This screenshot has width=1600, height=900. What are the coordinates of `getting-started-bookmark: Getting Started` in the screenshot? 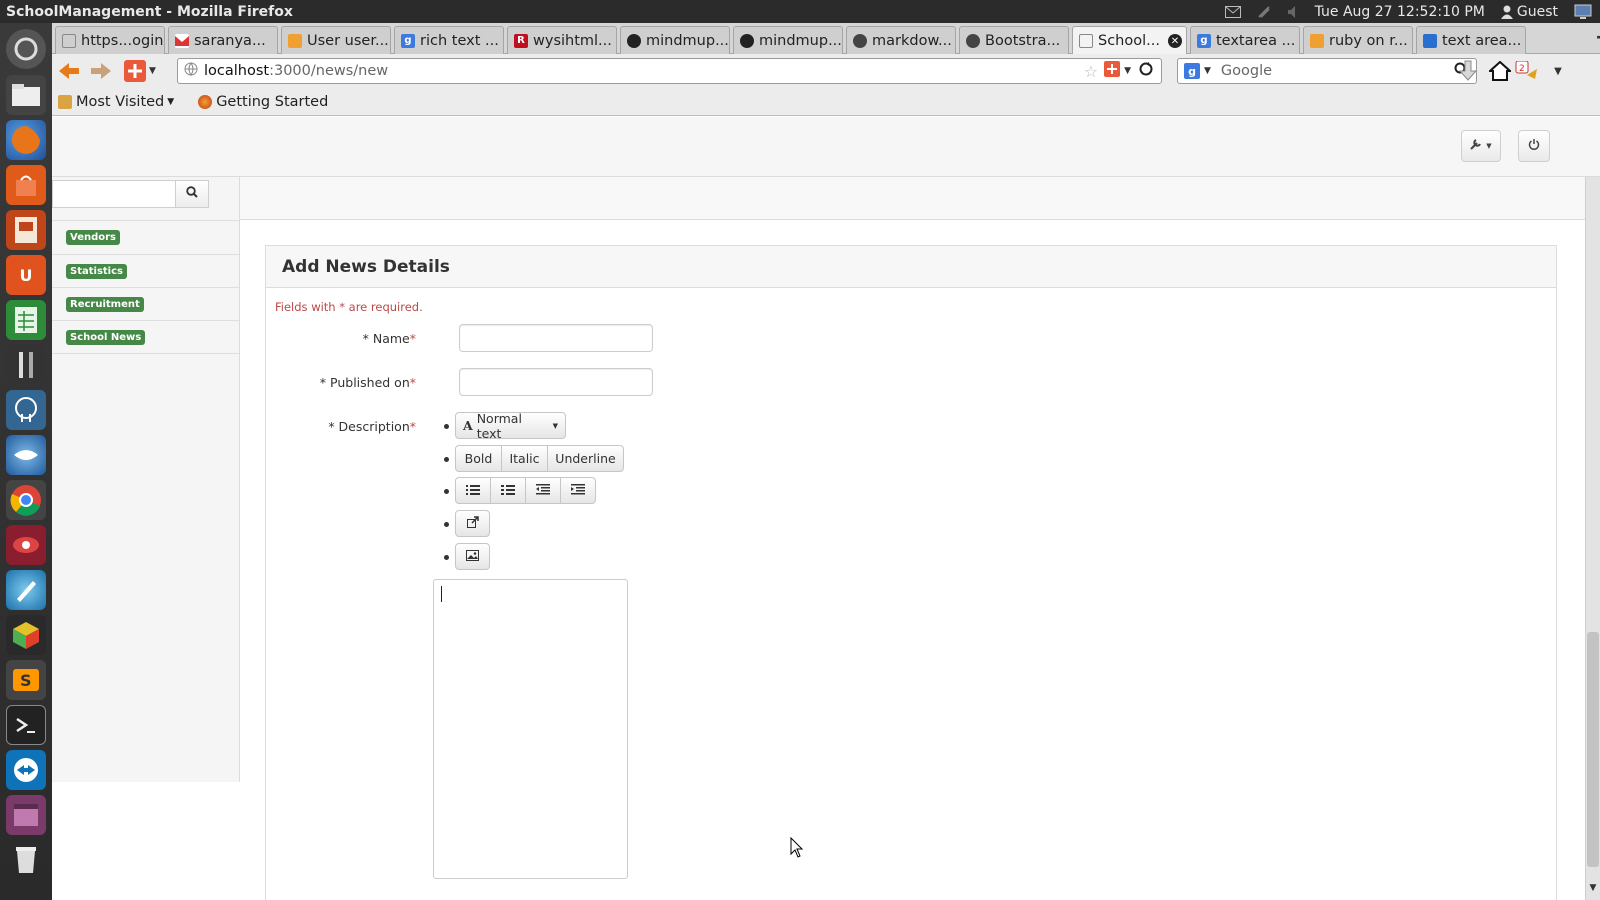 It's located at (263, 102).